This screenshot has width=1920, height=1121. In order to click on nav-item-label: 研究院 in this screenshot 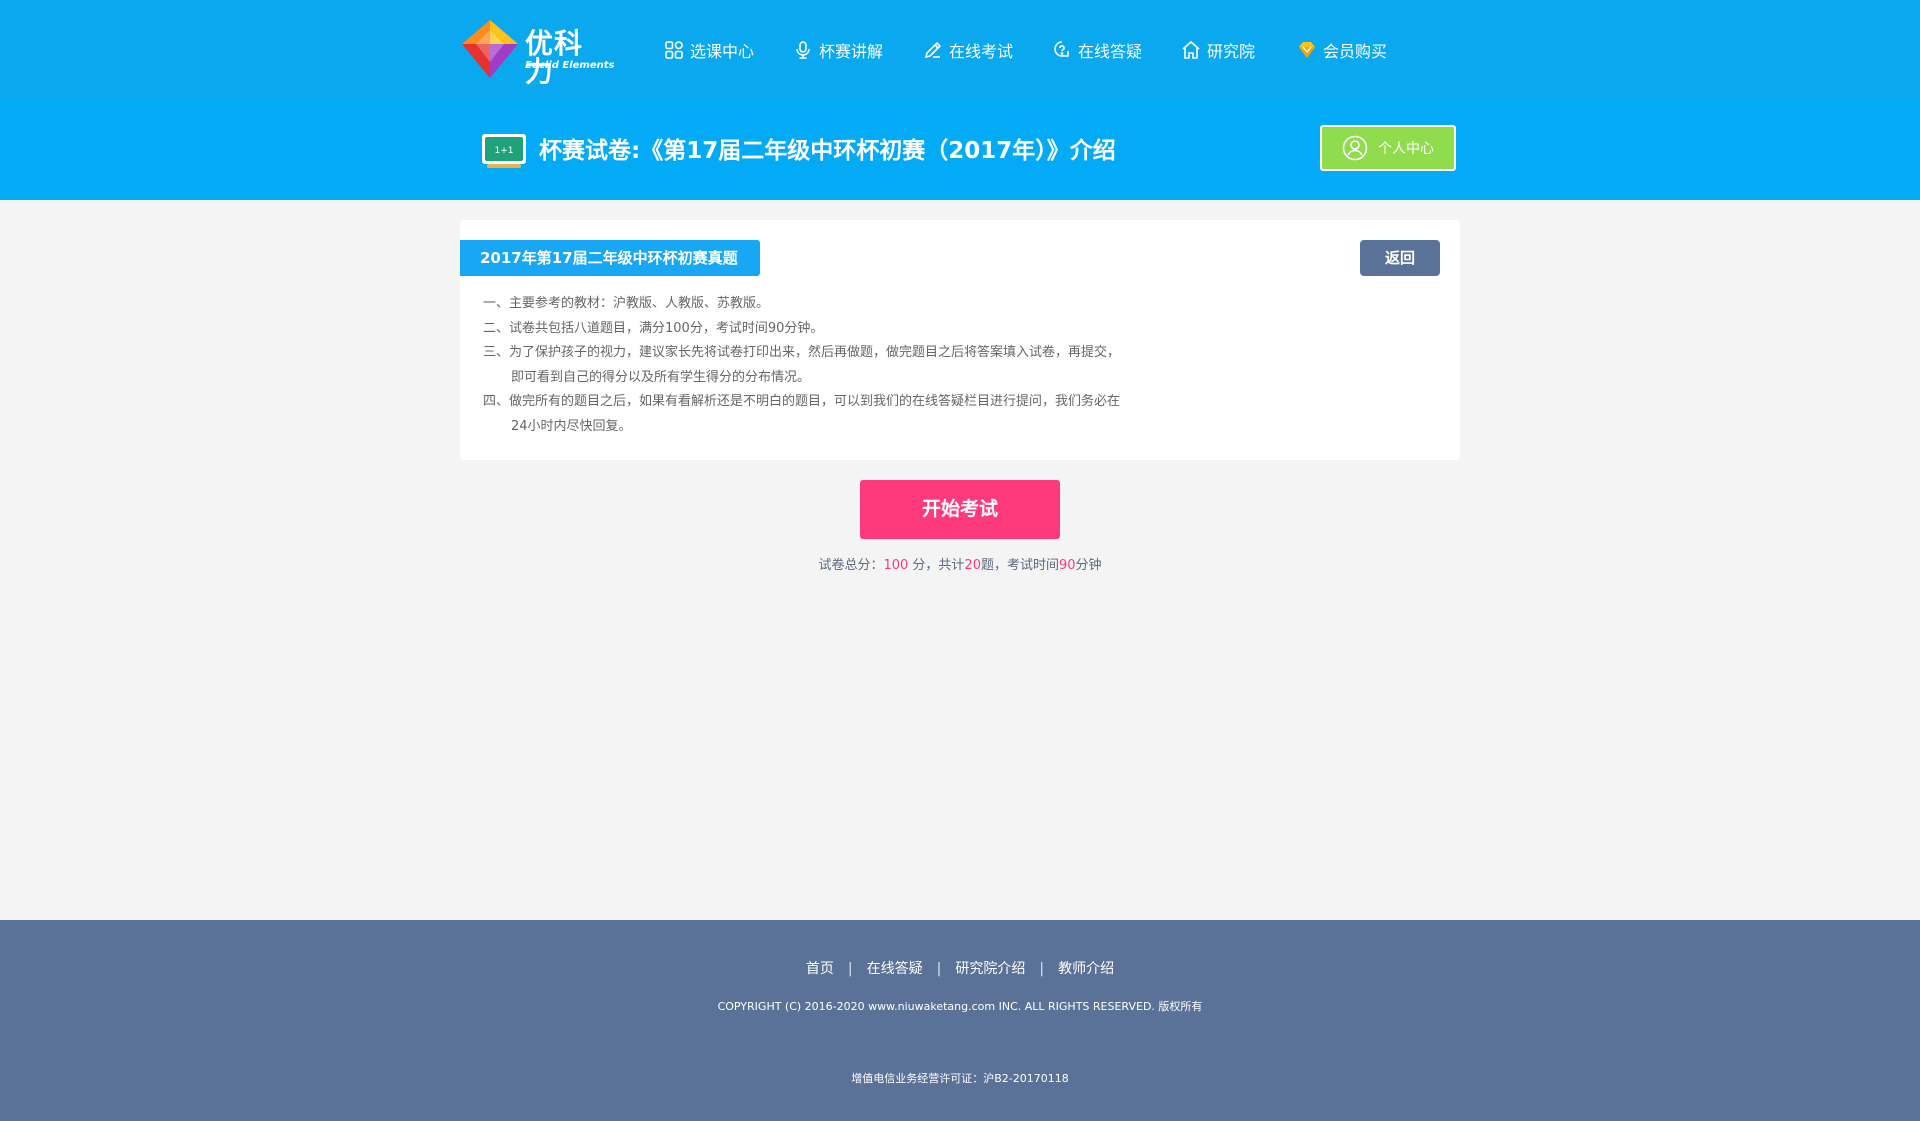, I will do `click(1231, 51)`.